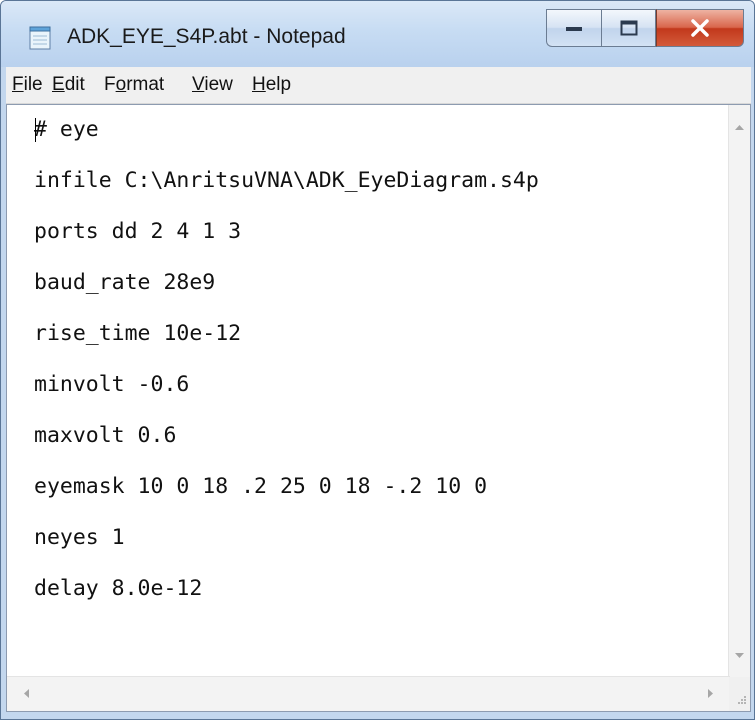  I want to click on menu-edit: Edit, so click(68, 85).